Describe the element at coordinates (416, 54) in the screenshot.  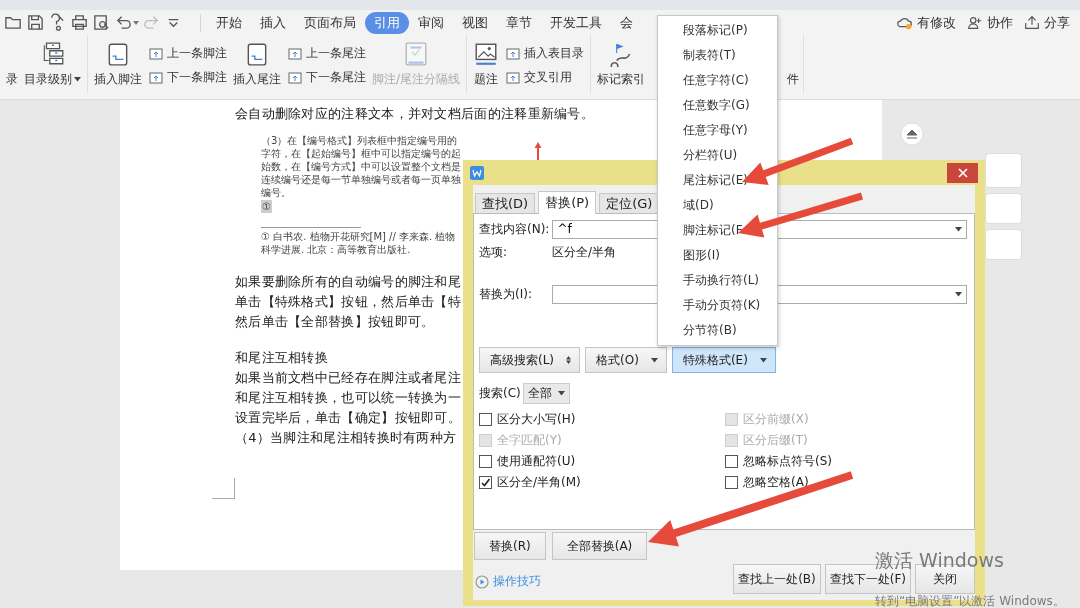
I see `separator-icon` at that location.